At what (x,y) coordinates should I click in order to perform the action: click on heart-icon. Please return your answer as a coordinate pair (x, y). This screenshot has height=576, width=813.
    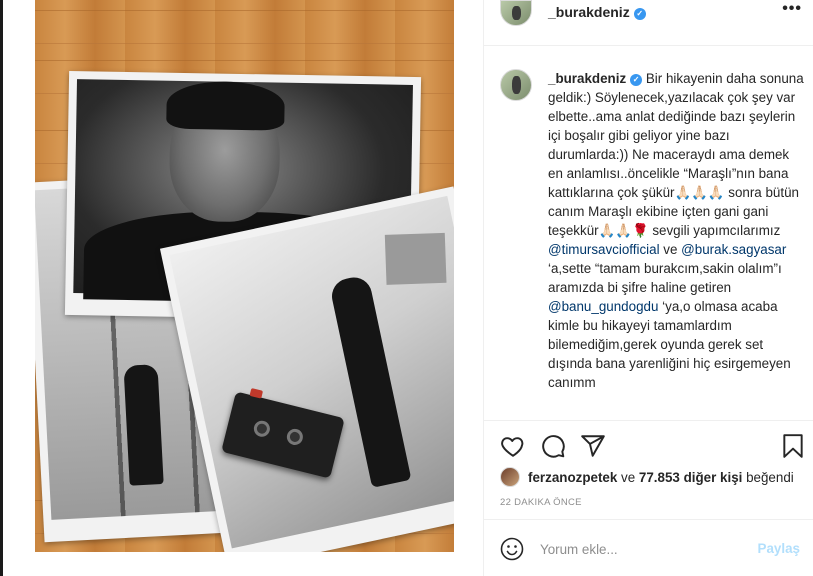
    Looking at the image, I should click on (513, 446).